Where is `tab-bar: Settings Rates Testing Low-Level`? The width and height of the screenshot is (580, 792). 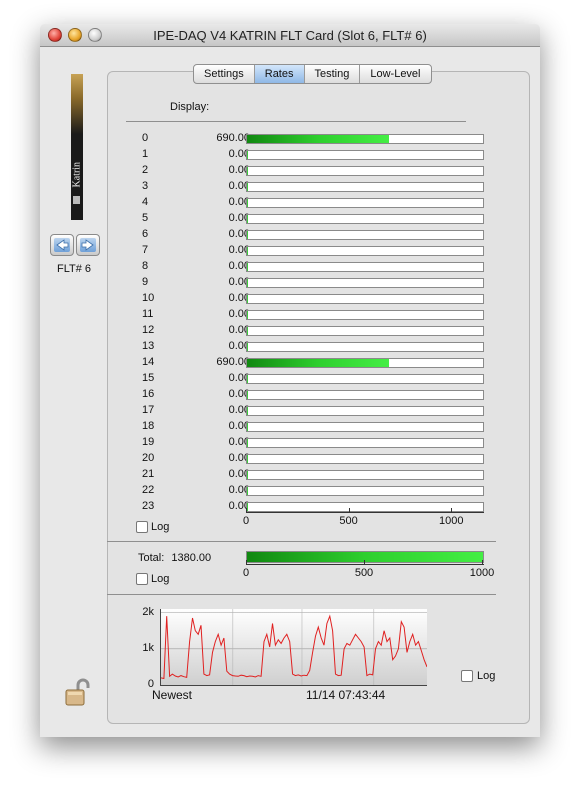
tab-bar: Settings Rates Testing Low-Level is located at coordinates (312, 74).